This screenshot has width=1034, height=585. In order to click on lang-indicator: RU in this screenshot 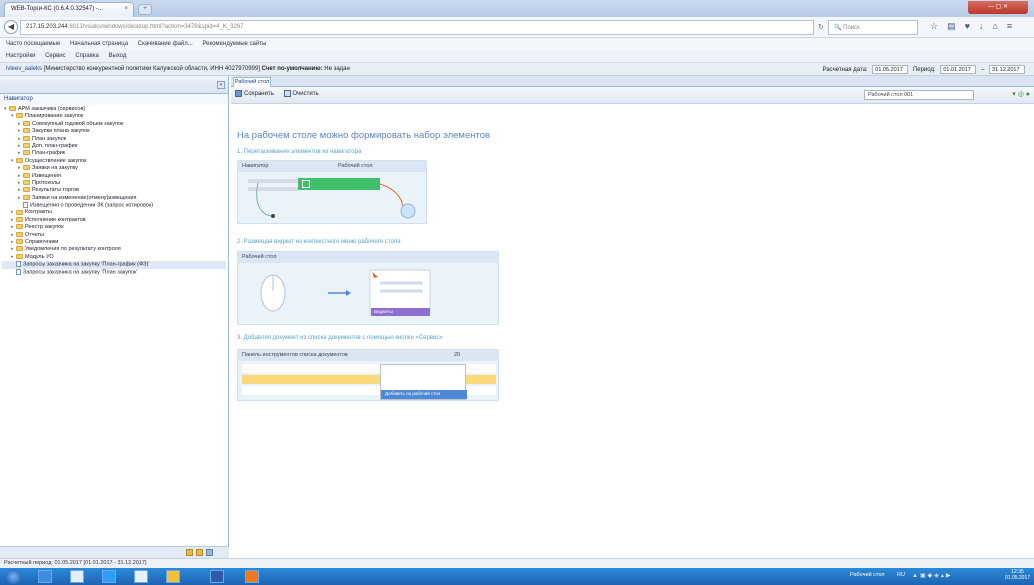, I will do `click(901, 575)`.